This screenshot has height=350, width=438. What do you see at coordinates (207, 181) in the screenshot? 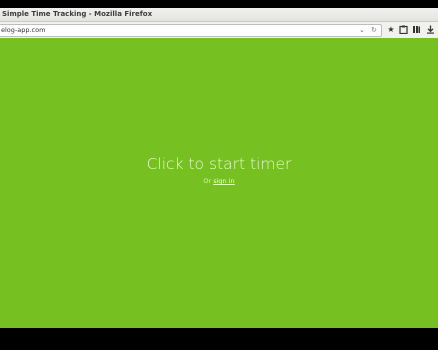
I see `or-label: Or` at bounding box center [207, 181].